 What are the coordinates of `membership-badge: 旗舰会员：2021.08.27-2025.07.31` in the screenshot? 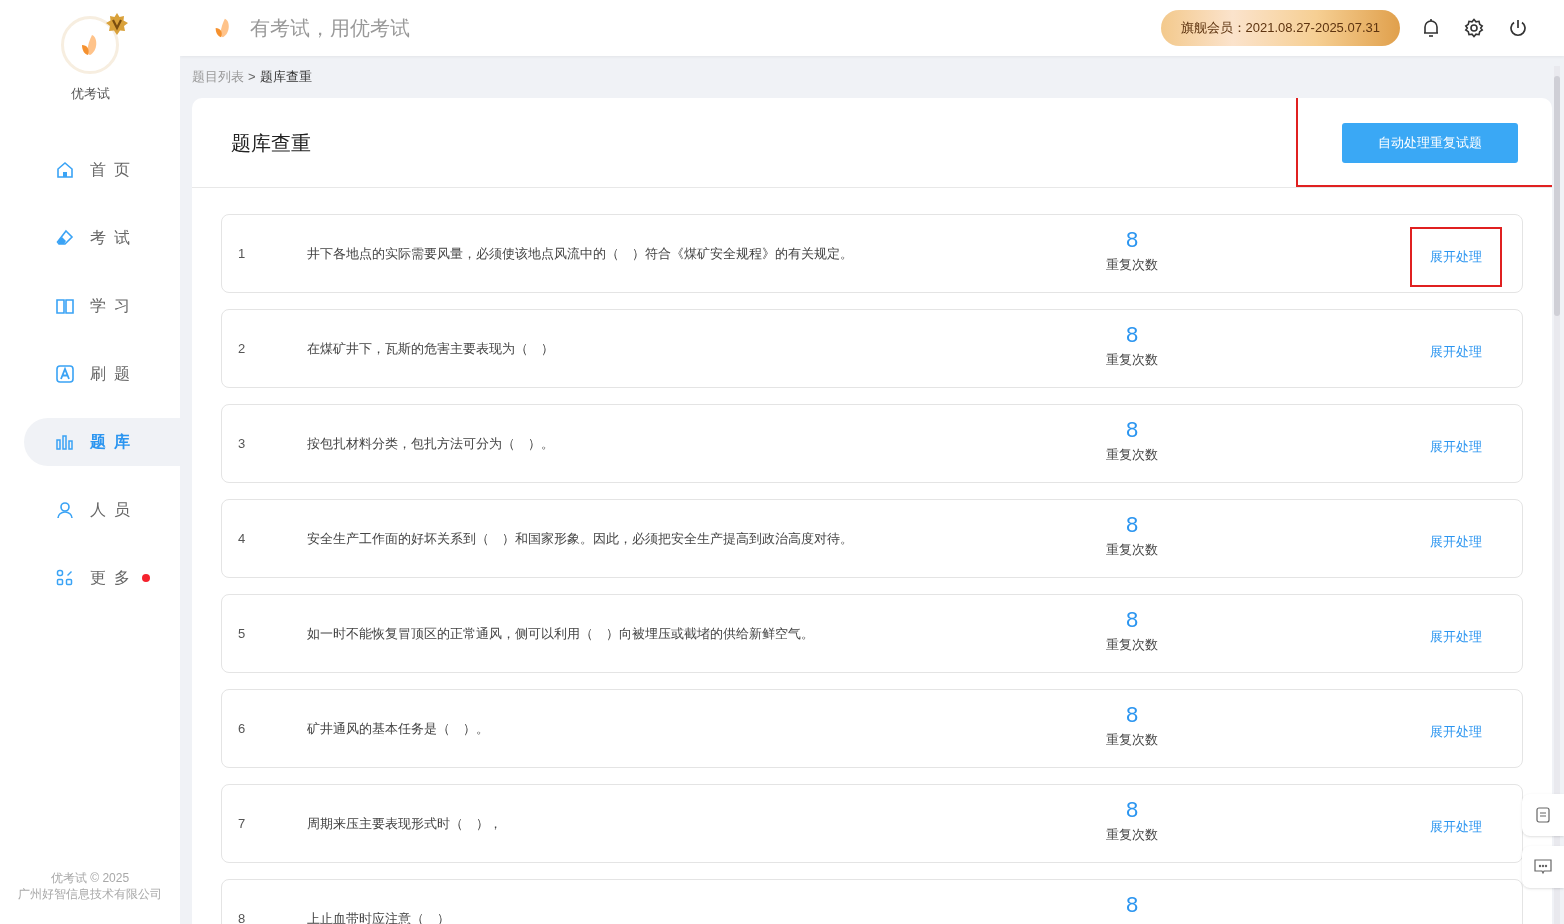 It's located at (1280, 28).